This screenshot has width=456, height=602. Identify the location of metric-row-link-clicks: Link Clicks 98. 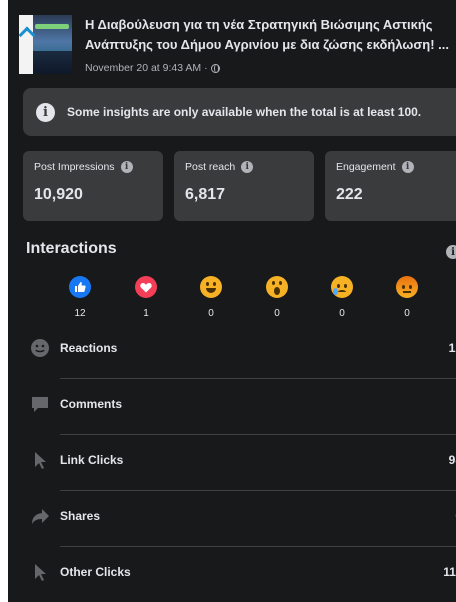
(232, 463).